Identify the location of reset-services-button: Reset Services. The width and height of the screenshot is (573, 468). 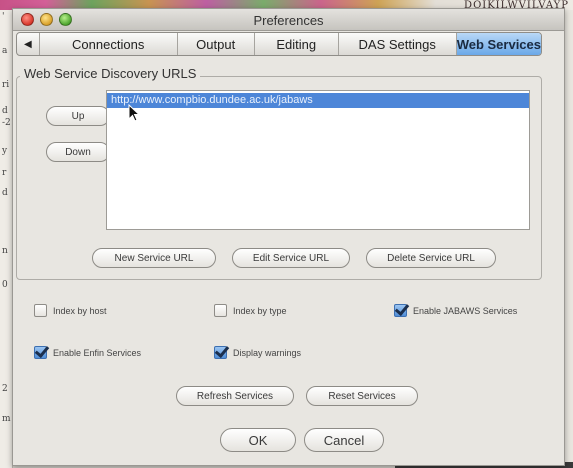
(362, 396).